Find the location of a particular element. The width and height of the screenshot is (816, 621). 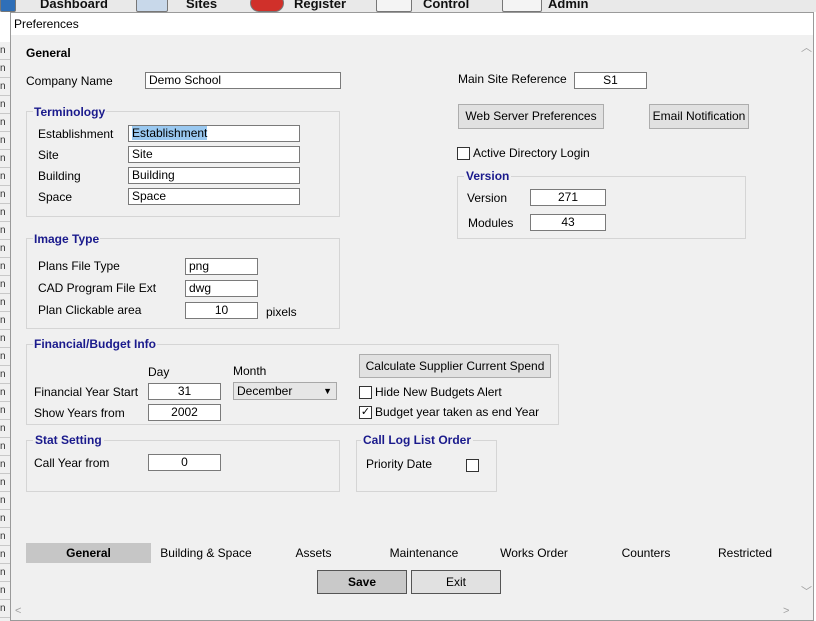

background-toolbar: Dashboard Sites Register Control Admin is located at coordinates (408, 6).